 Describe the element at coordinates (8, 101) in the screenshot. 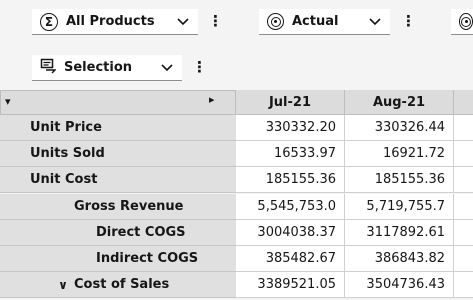

I see `collapse-all-icon: ▾` at that location.